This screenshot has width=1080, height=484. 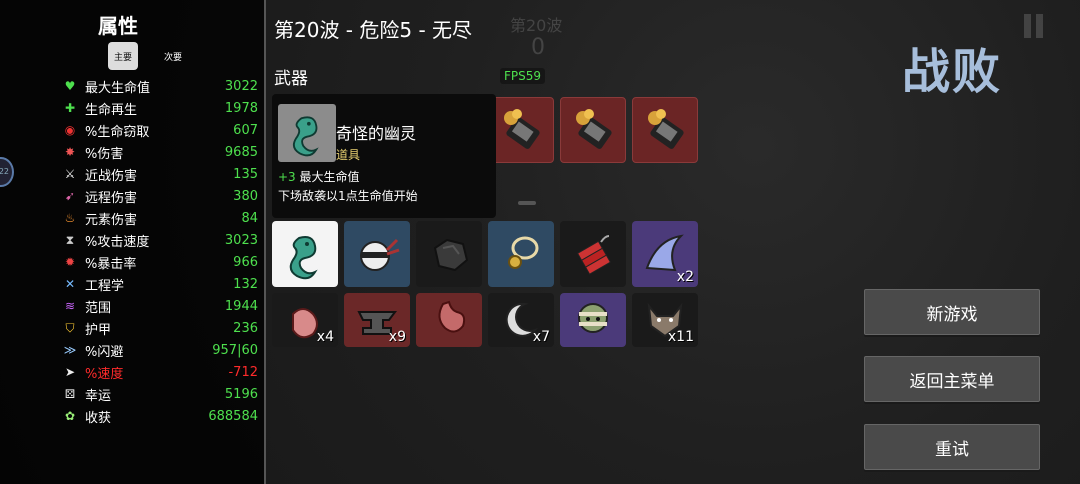 What do you see at coordinates (117, 132) in the screenshot?
I see `stat-label: %生命窃取` at bounding box center [117, 132].